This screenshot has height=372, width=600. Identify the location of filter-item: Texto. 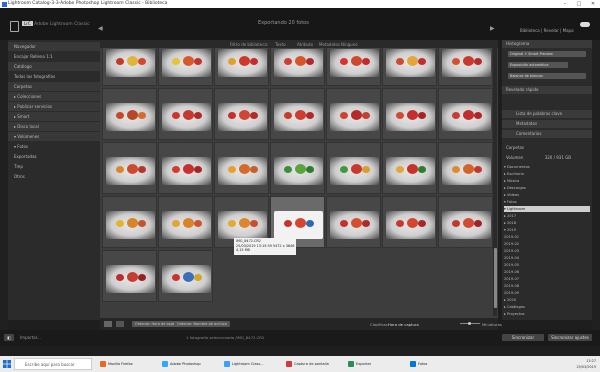
(280, 44).